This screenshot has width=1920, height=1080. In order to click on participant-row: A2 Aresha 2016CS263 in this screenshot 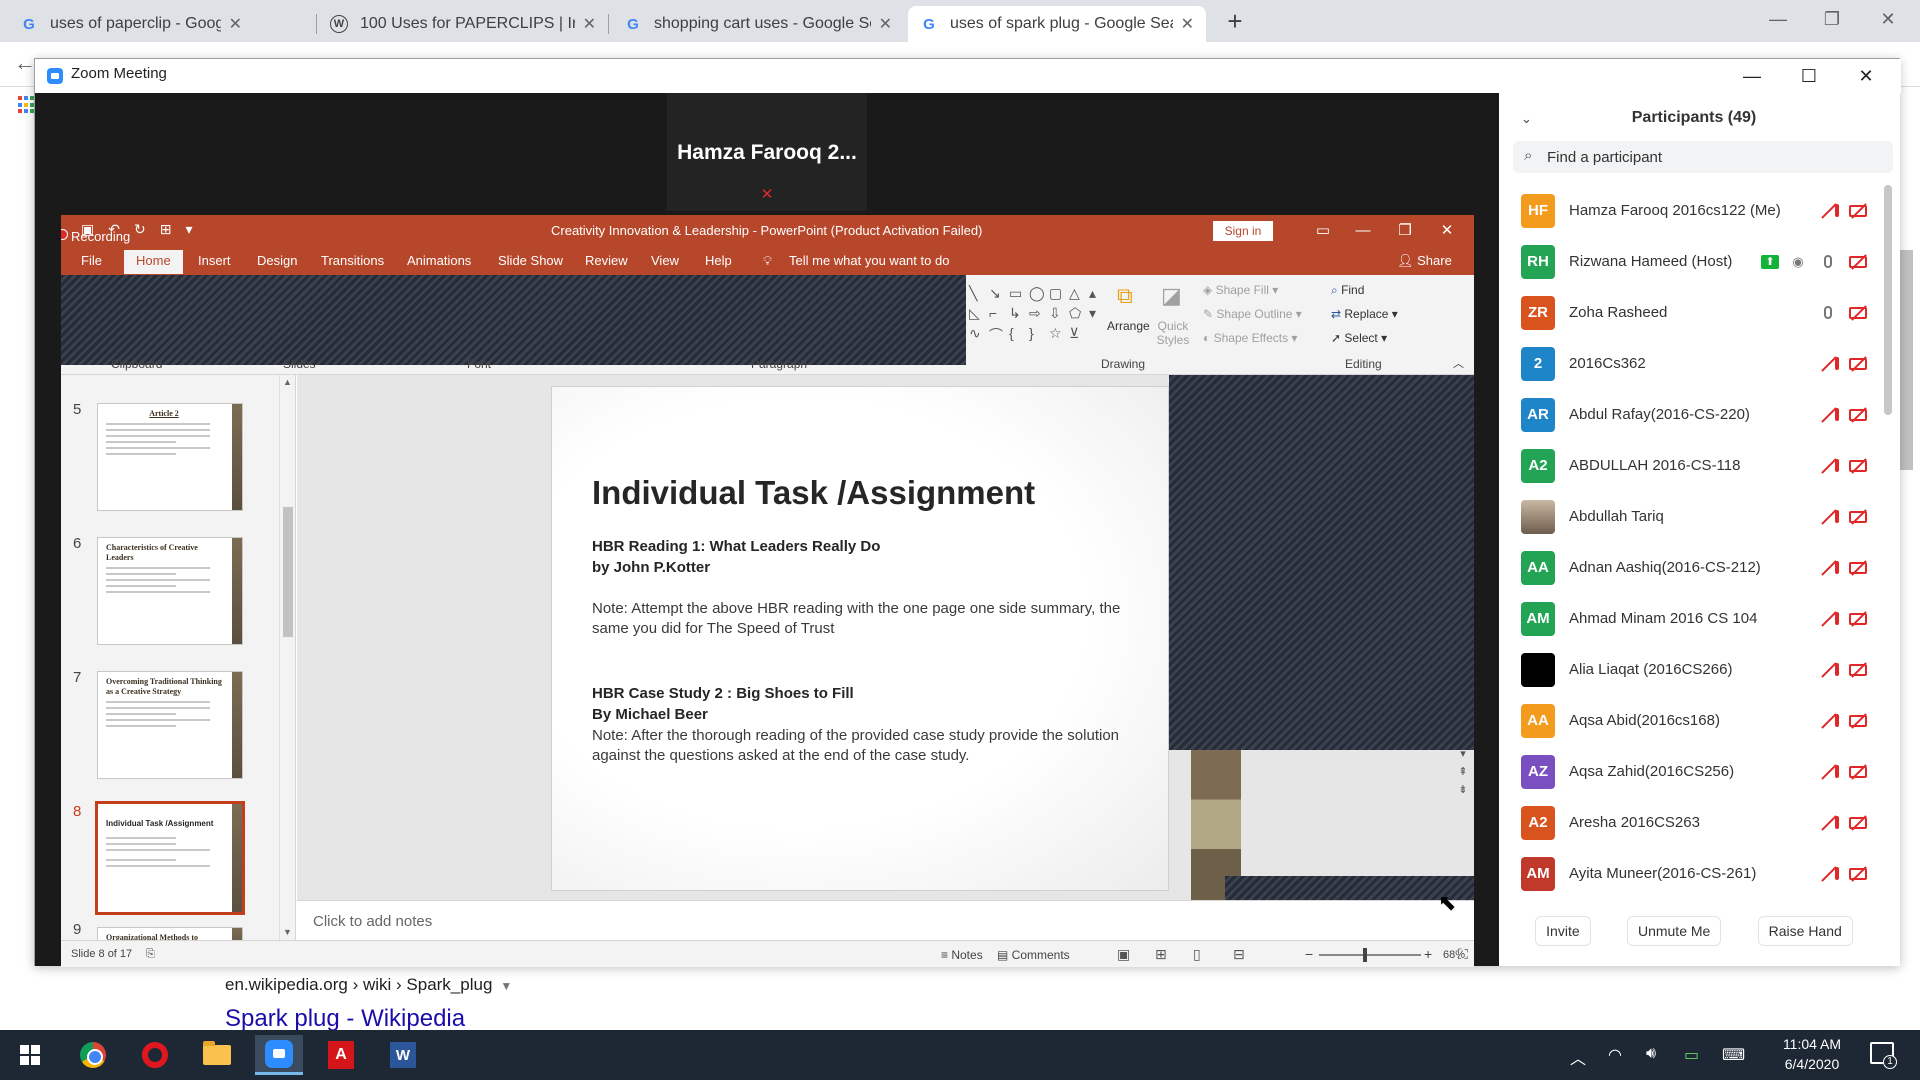, I will do `click(1689, 822)`.